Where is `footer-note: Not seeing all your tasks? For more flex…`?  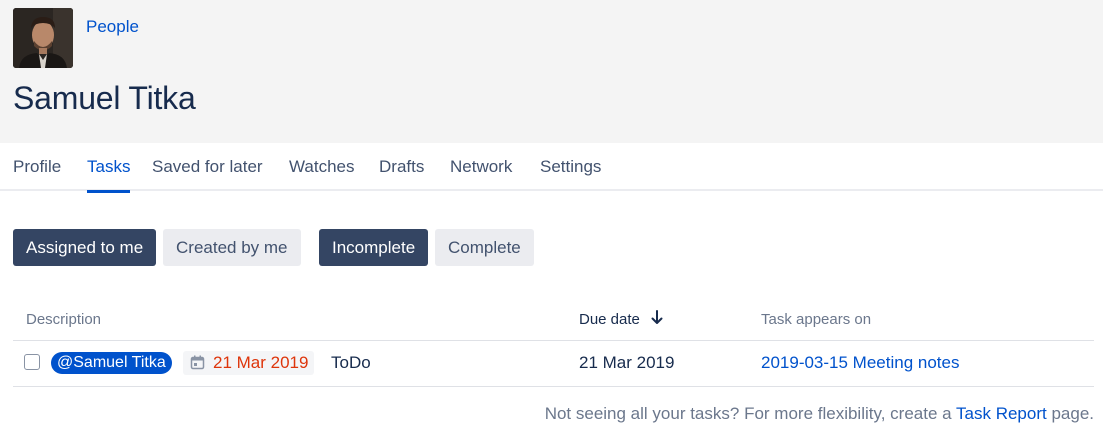
footer-note: Not seeing all your tasks? For more flex… is located at coordinates (819, 414).